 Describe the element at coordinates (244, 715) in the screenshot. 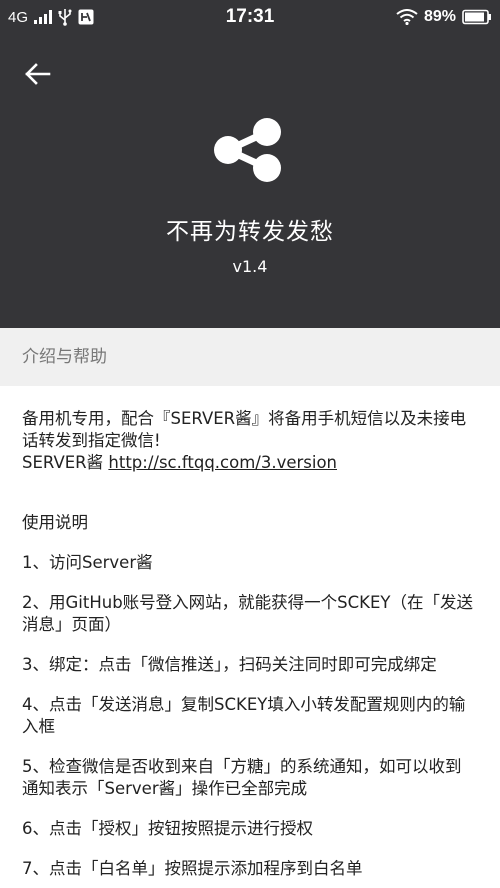

I see `instruction-step: 4、点击「发送消息」复制SCKEY填入小转发配置规则内的输入框` at that location.